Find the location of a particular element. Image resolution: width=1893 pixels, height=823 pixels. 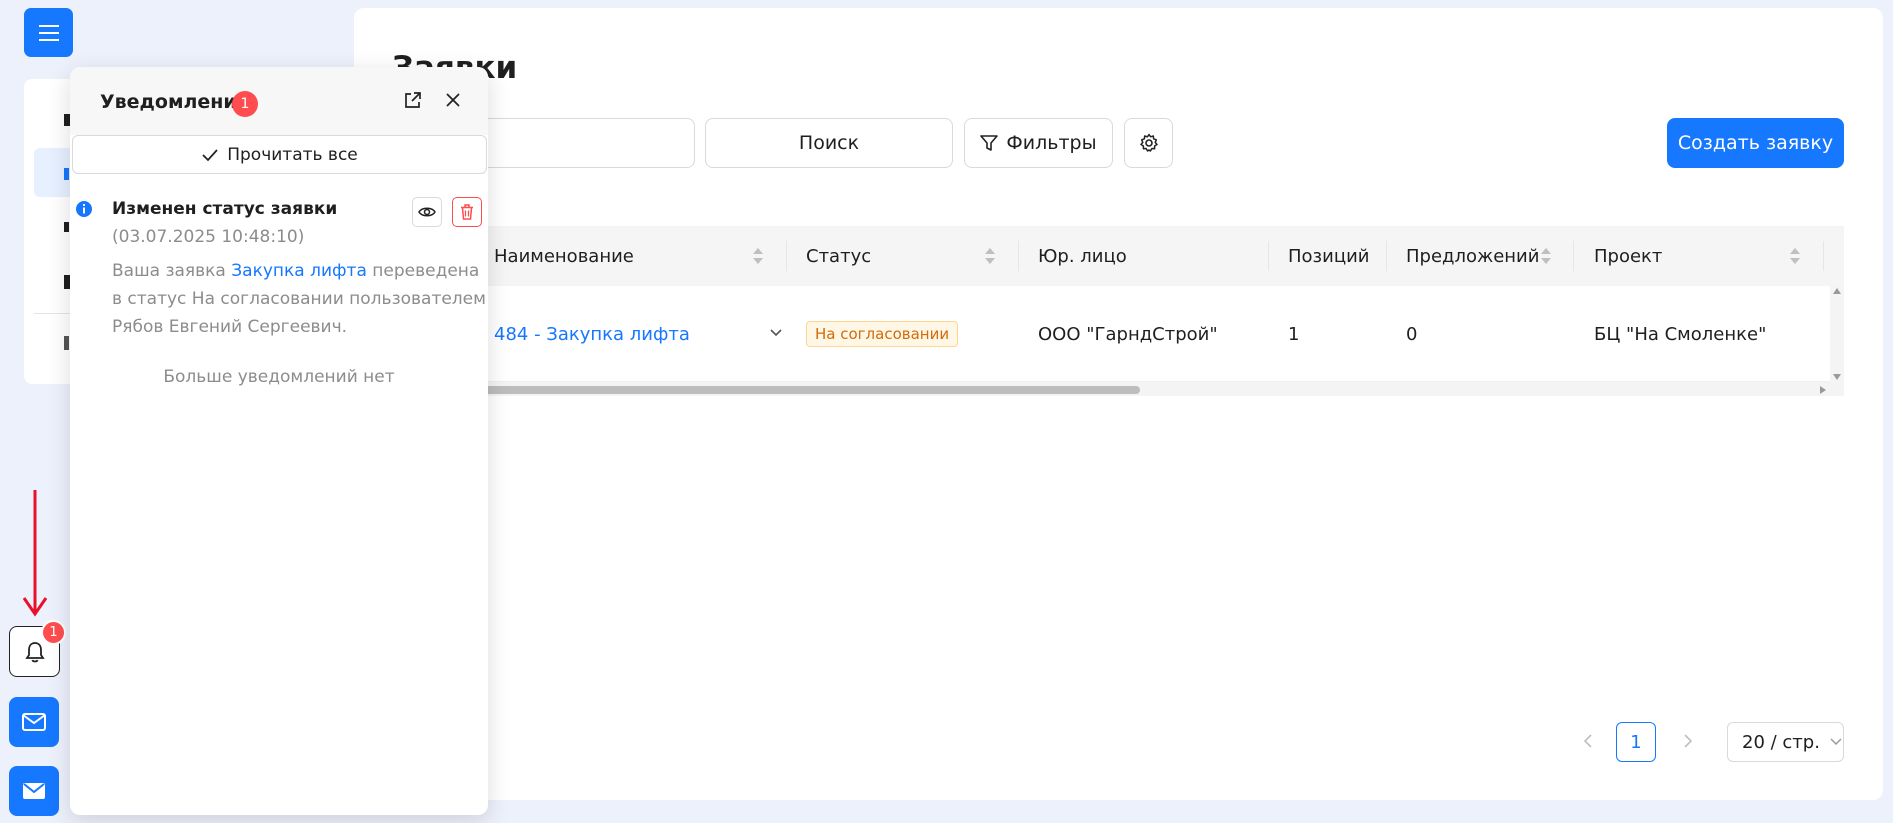

pagination-prev is located at coordinates (1588, 741).